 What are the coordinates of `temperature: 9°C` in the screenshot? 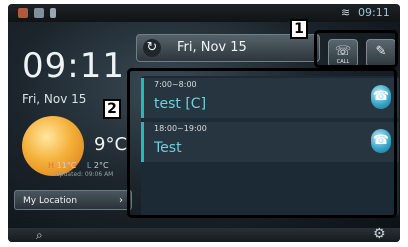 It's located at (111, 144).